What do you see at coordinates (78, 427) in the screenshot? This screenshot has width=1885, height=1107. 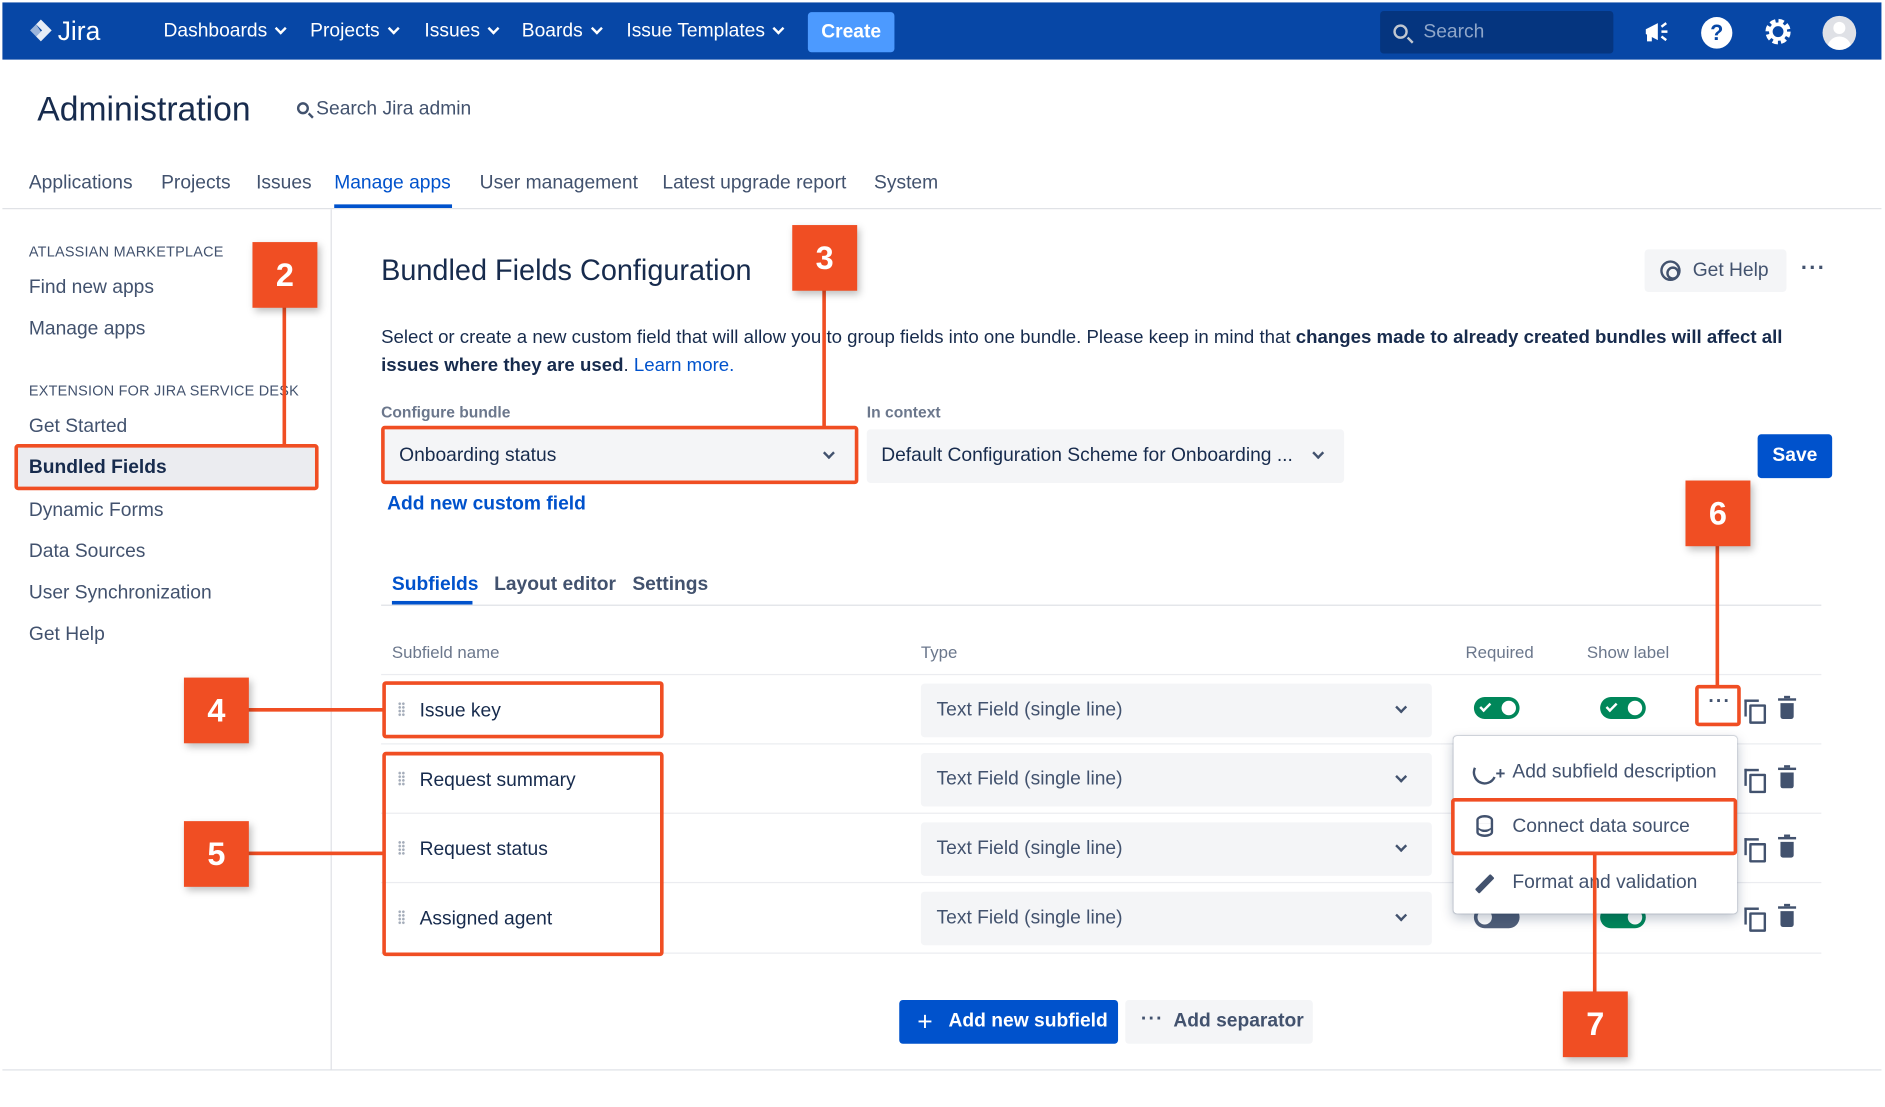 I see `sidebar-item-get-started: Get Started` at bounding box center [78, 427].